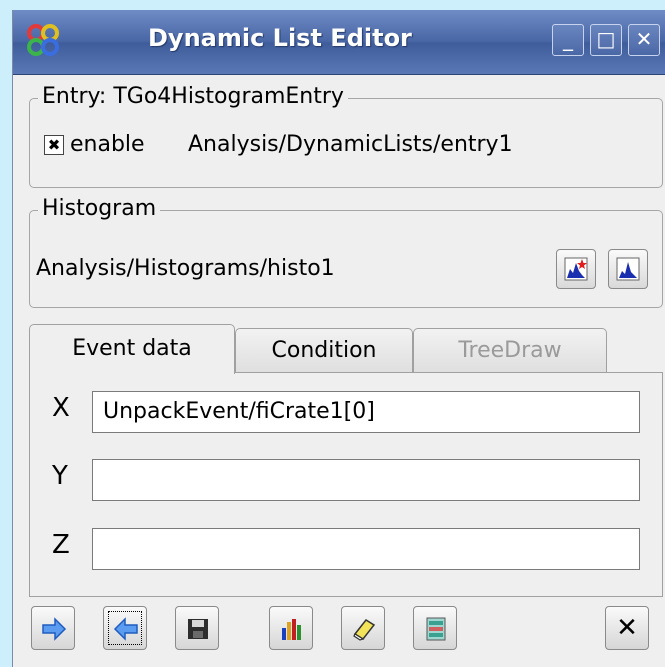 The image size is (665, 667). Describe the element at coordinates (185, 268) in the screenshot. I see `histogram-path: Analysis/Histograms/histo1` at that location.